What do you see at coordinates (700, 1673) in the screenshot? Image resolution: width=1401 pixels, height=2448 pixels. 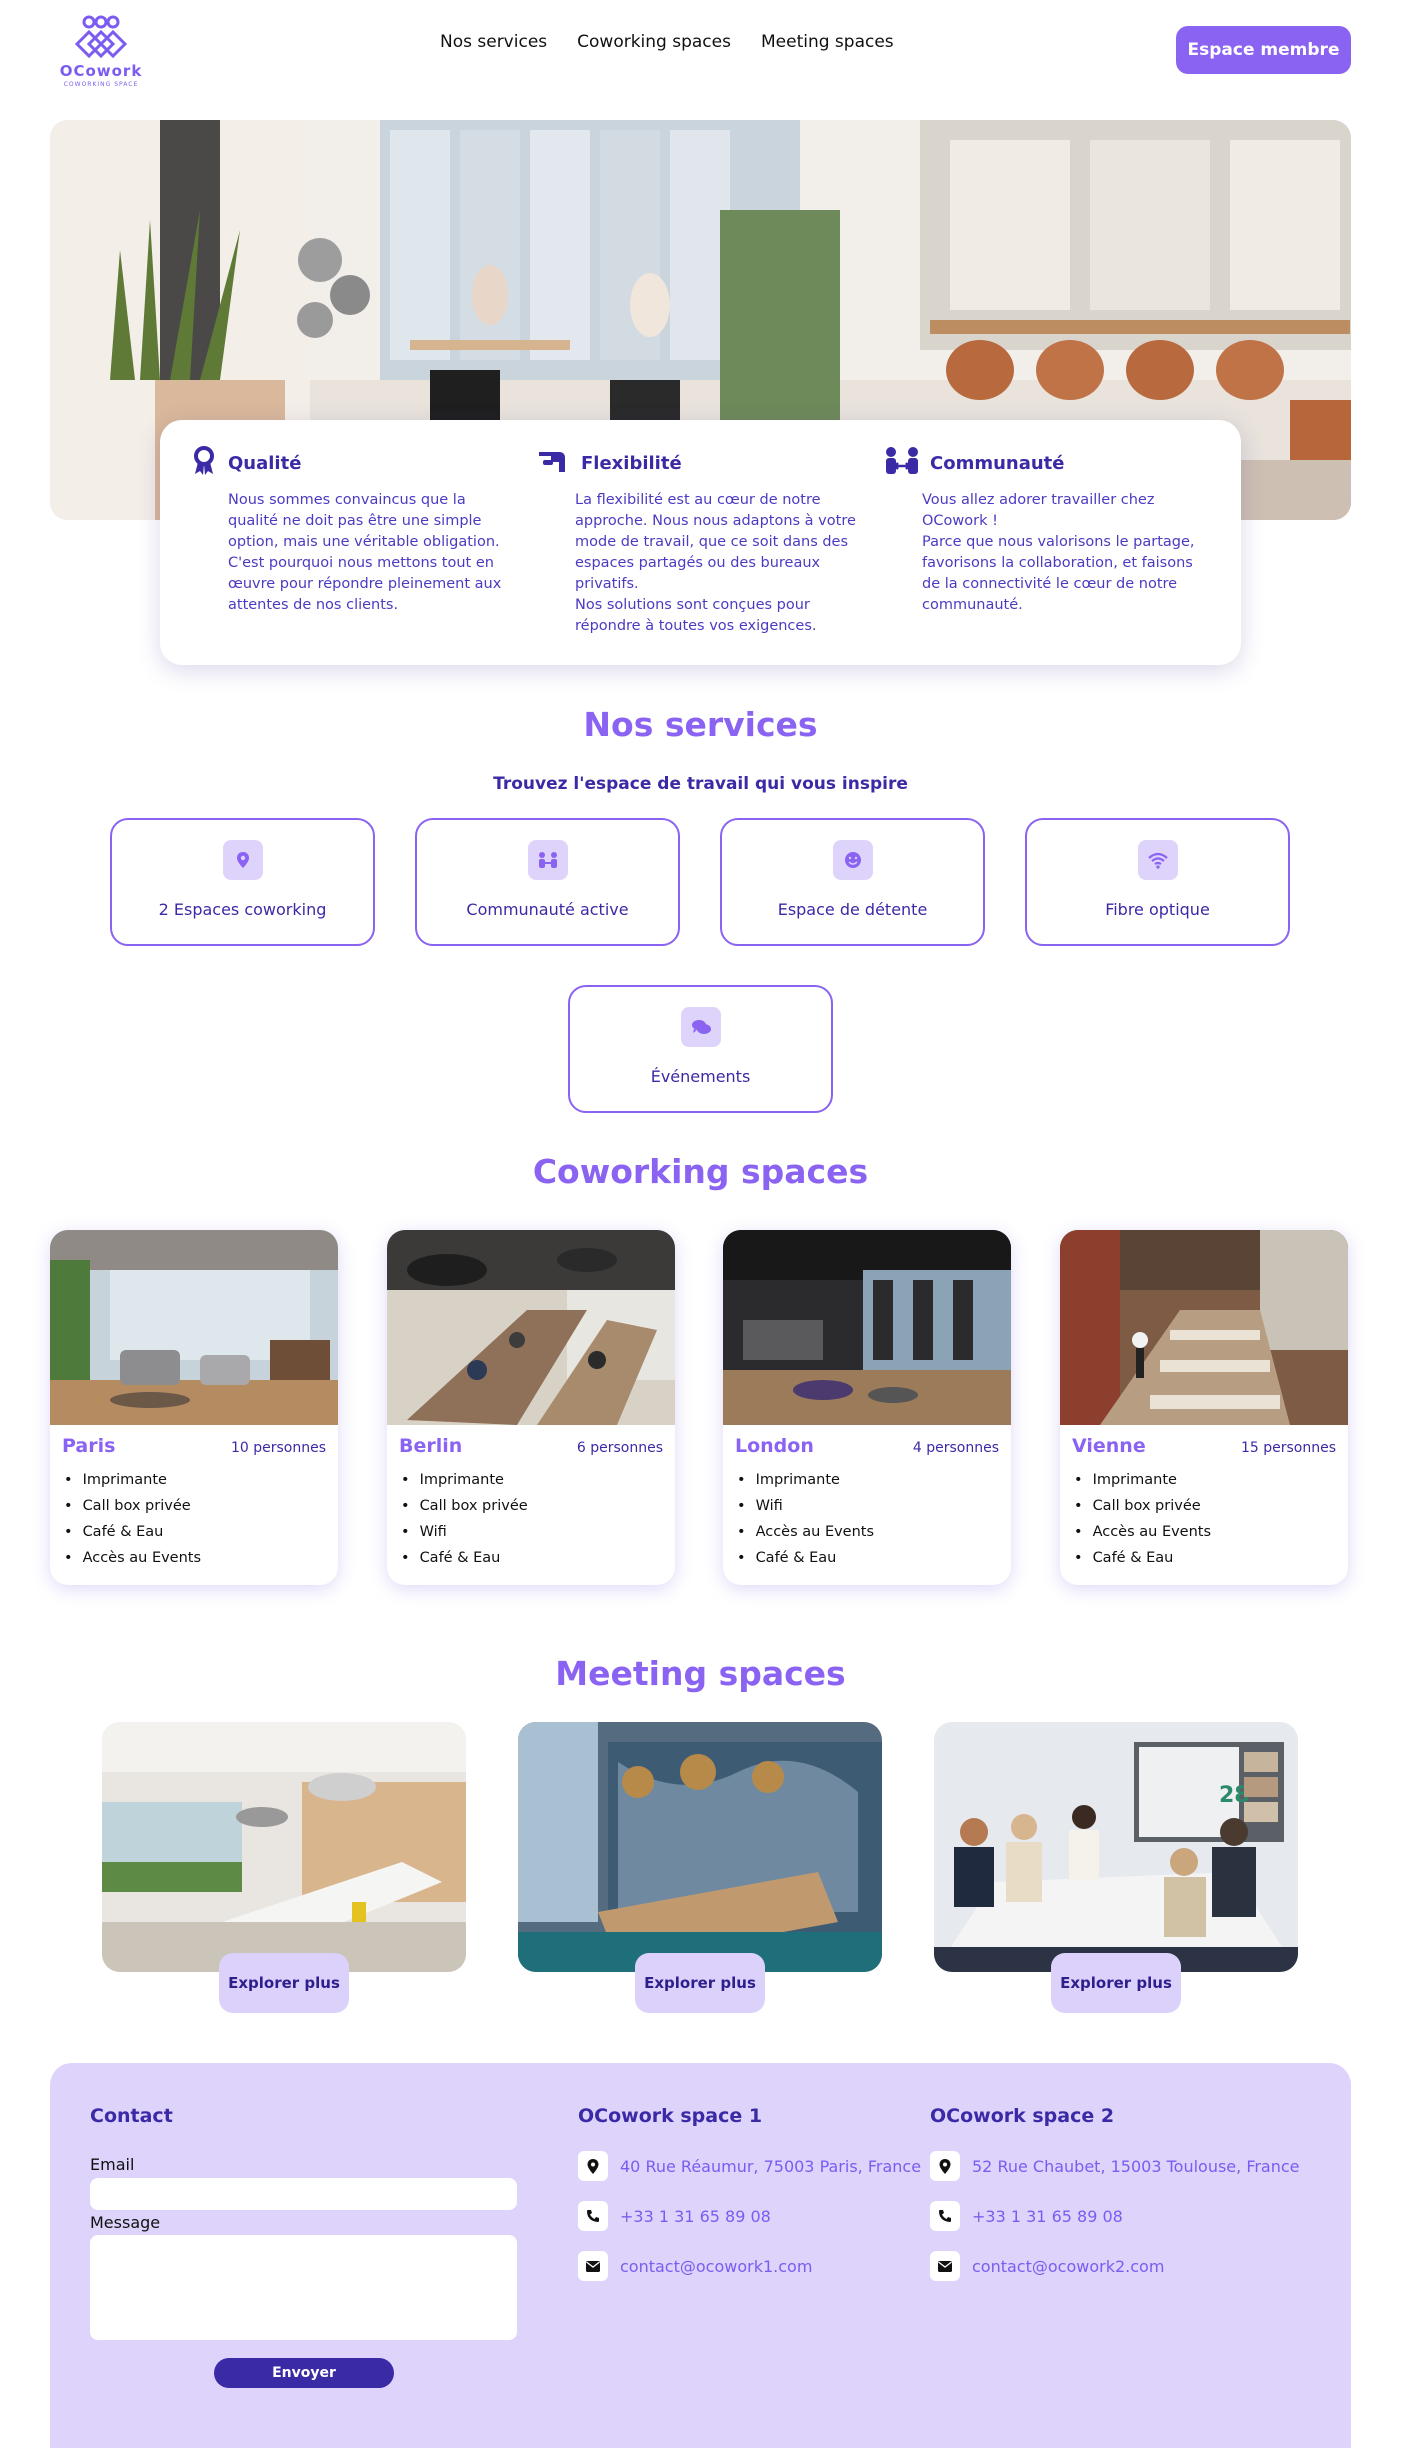 I see `meeting-title: Meeting spaces` at bounding box center [700, 1673].